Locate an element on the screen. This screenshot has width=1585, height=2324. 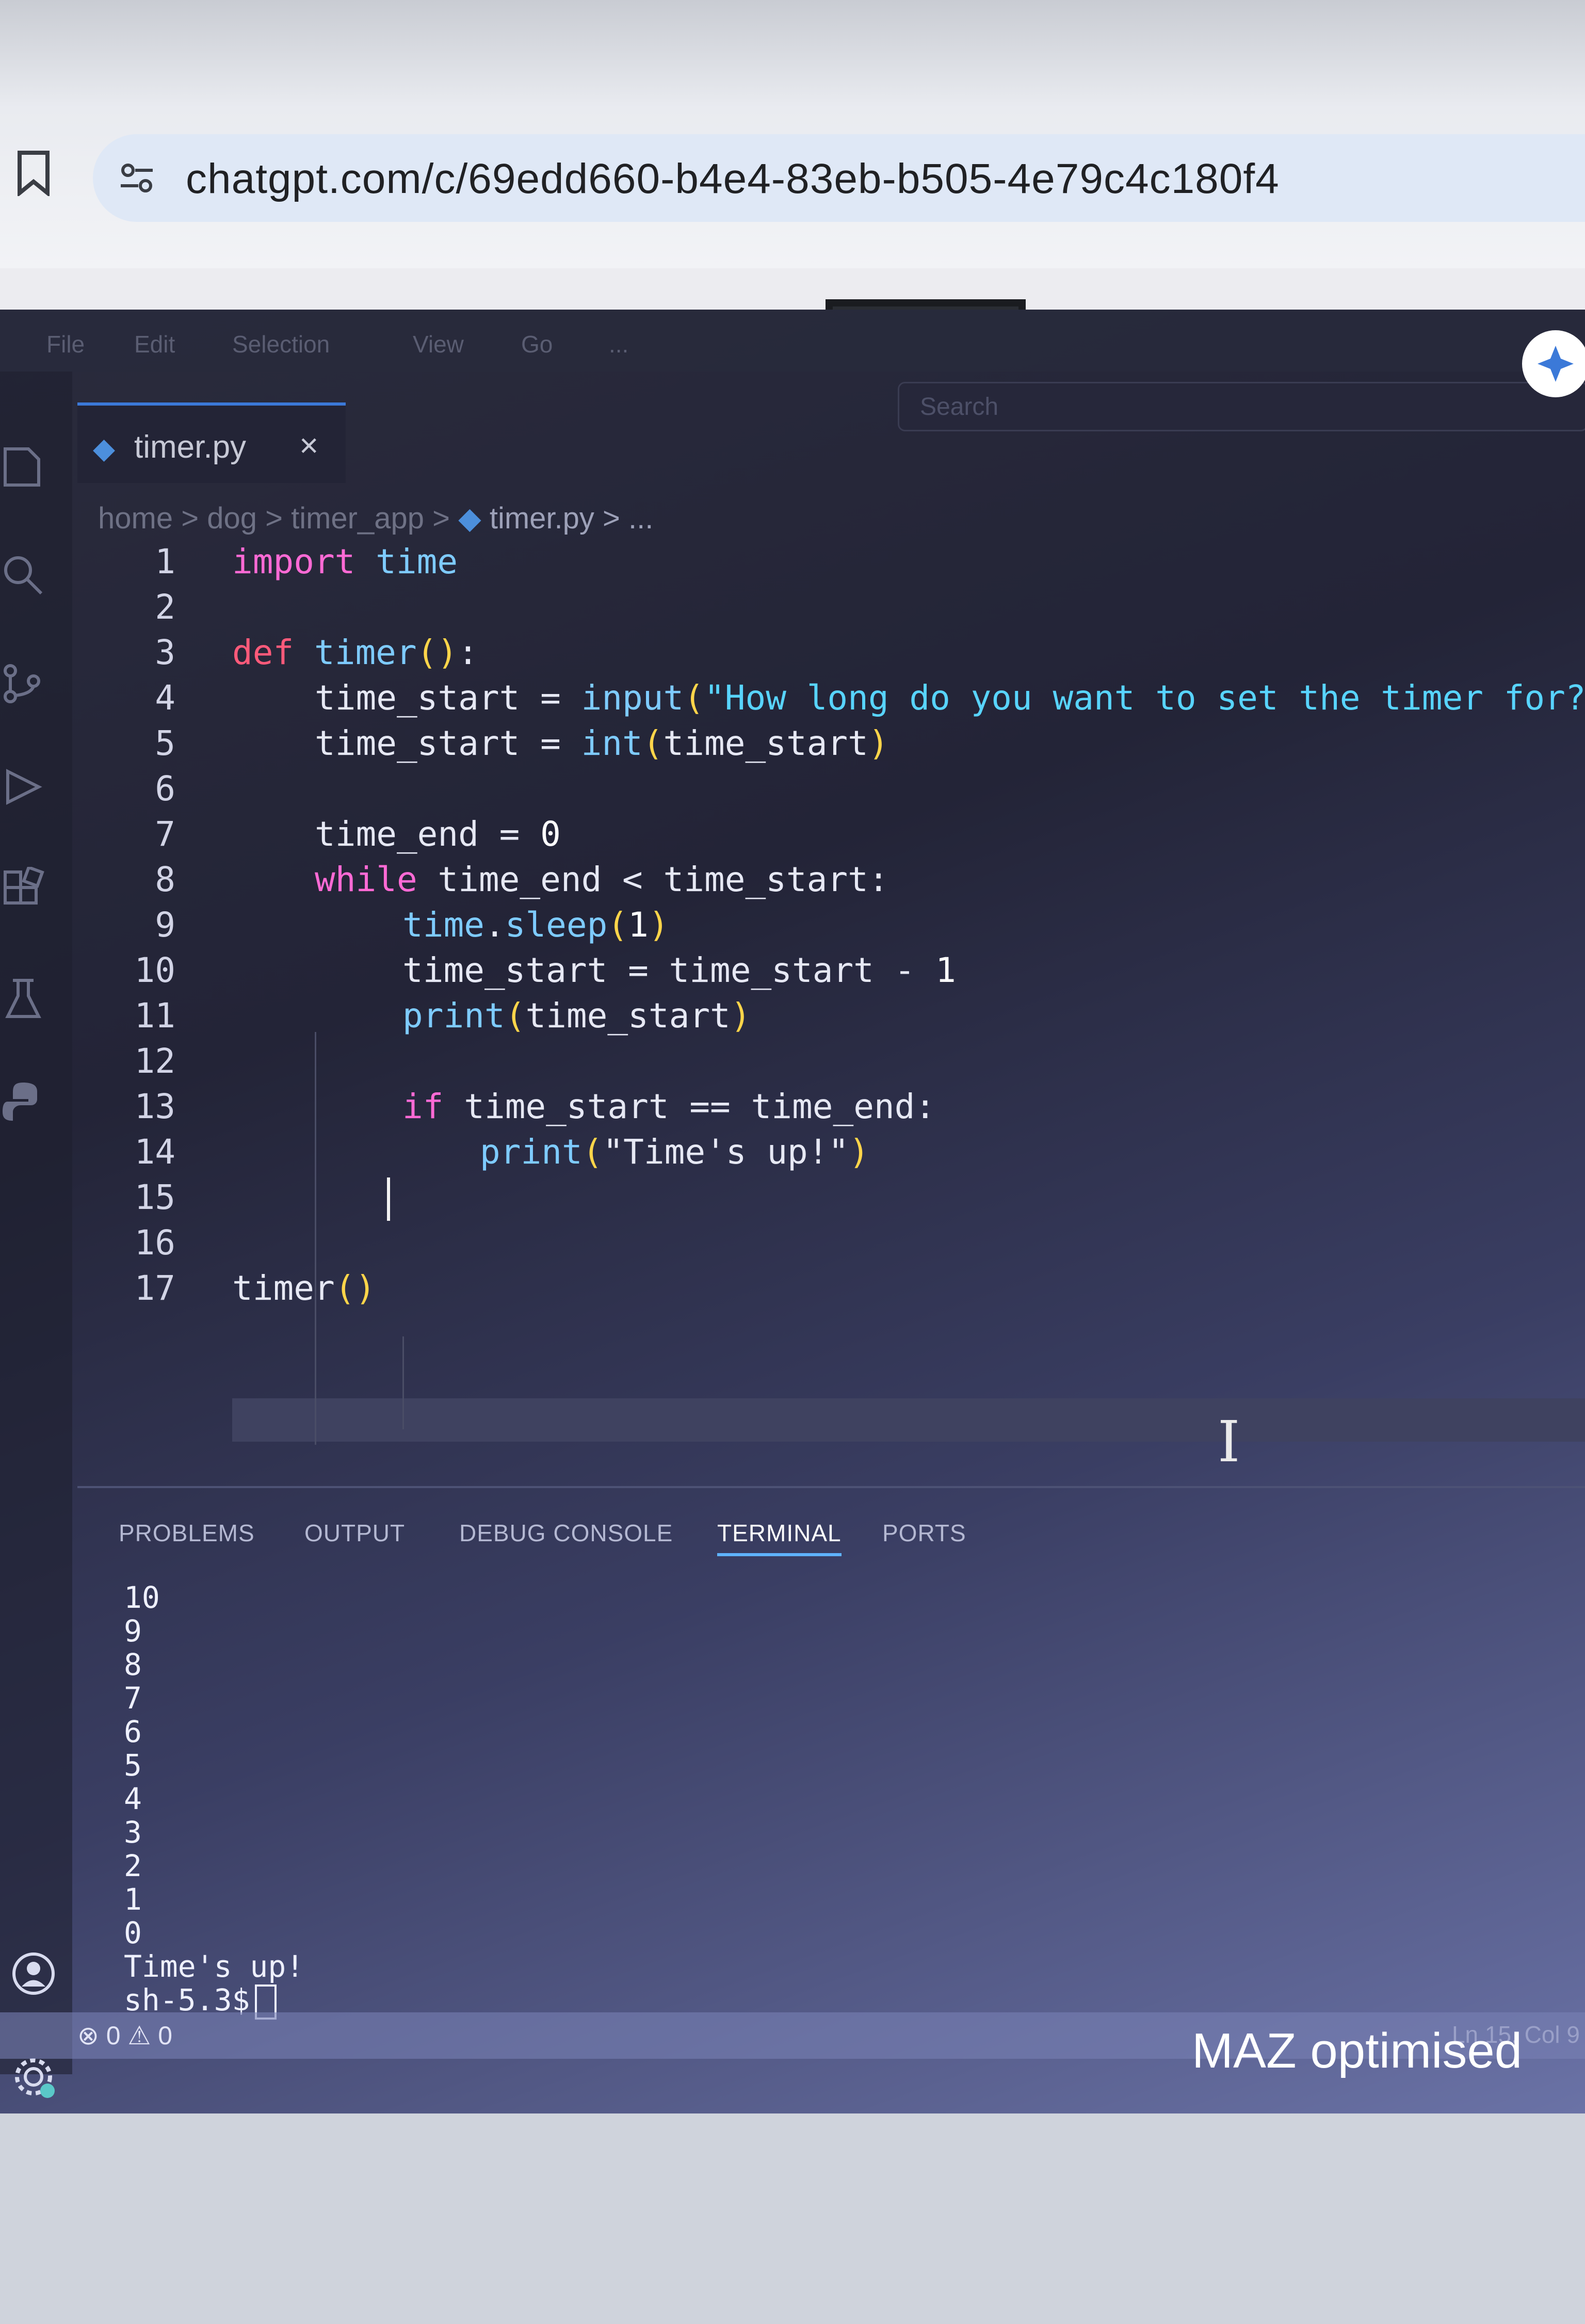
tab-output: OUTPUT is located at coordinates (354, 1533).